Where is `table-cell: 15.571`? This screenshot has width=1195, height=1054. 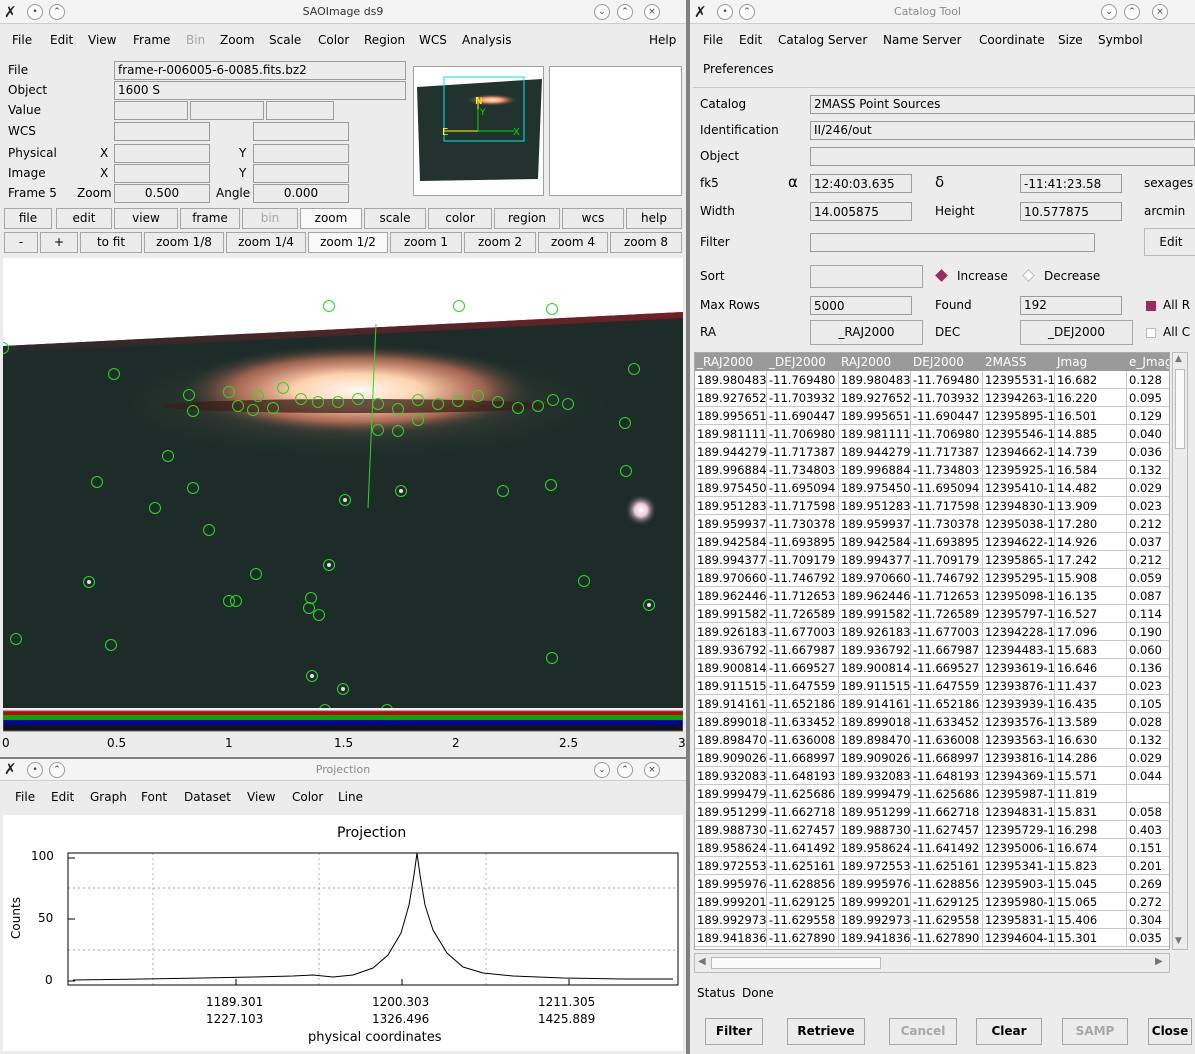 table-cell: 15.571 is located at coordinates (1091, 776).